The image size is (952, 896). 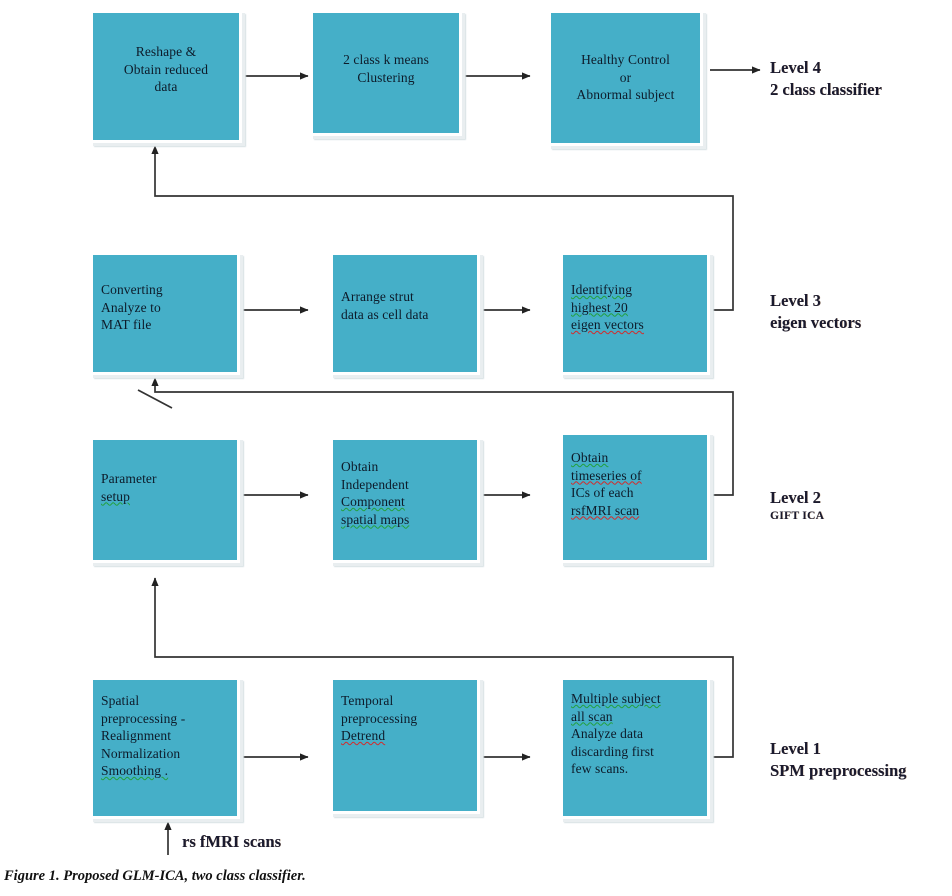 I want to click on node-two-class-k-means-clustering: 2 class k means Clustering, so click(x=386, y=73).